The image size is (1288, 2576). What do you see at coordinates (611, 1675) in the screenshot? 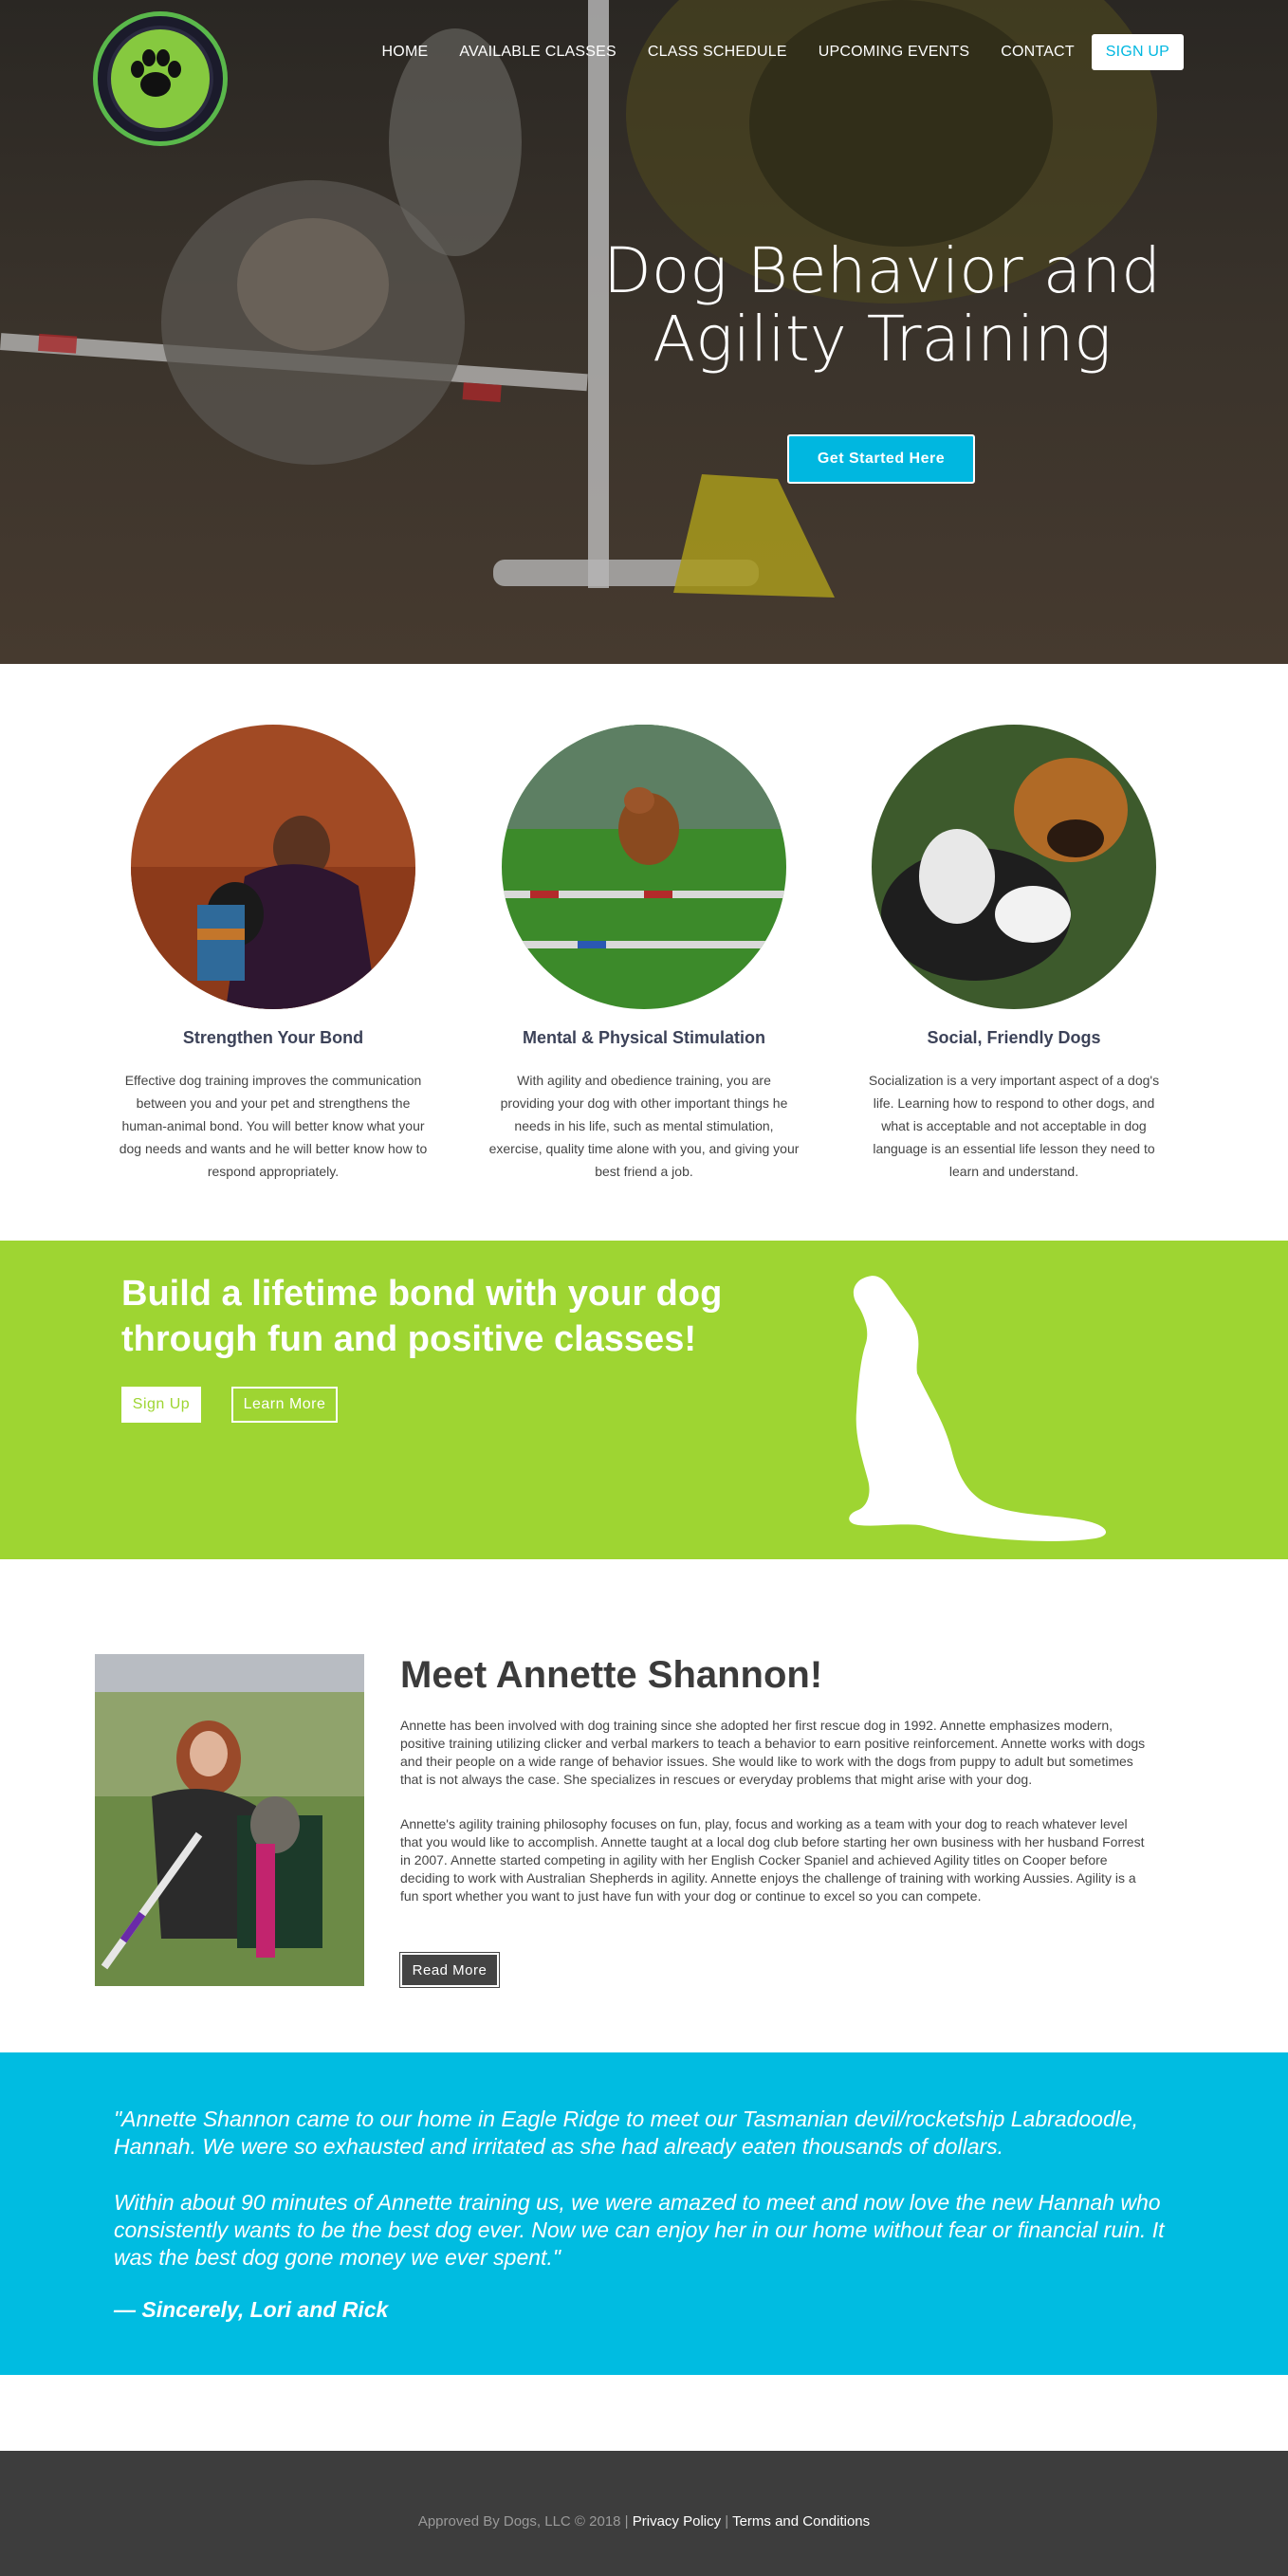
I see `about-title: Meet Annette Shannon!` at bounding box center [611, 1675].